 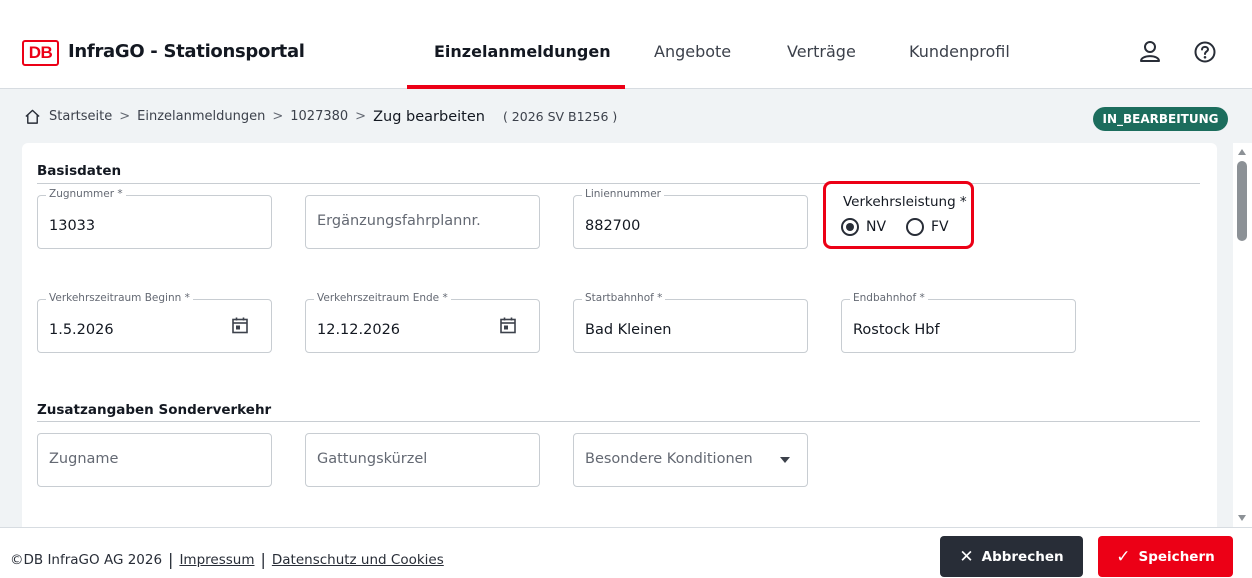 I want to click on zugnummer-label: Zugnummer *, so click(x=86, y=194).